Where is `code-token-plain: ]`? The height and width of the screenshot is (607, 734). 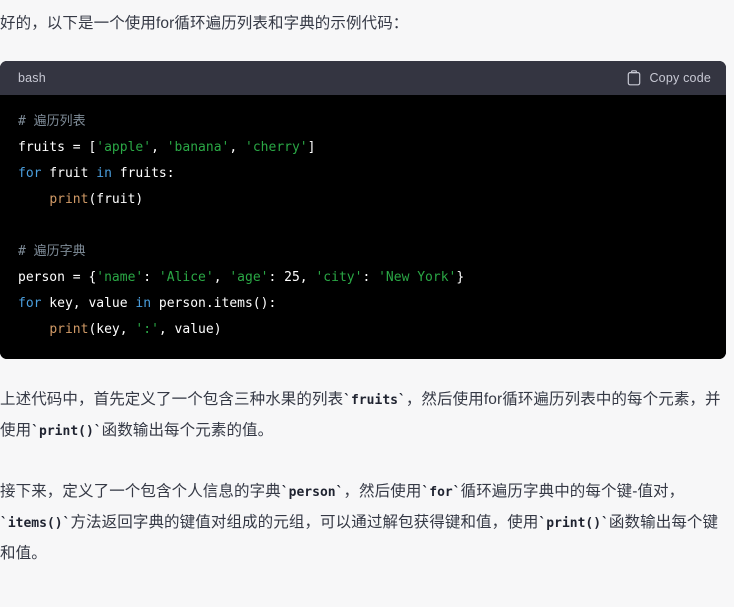 code-token-plain: ] is located at coordinates (311, 147).